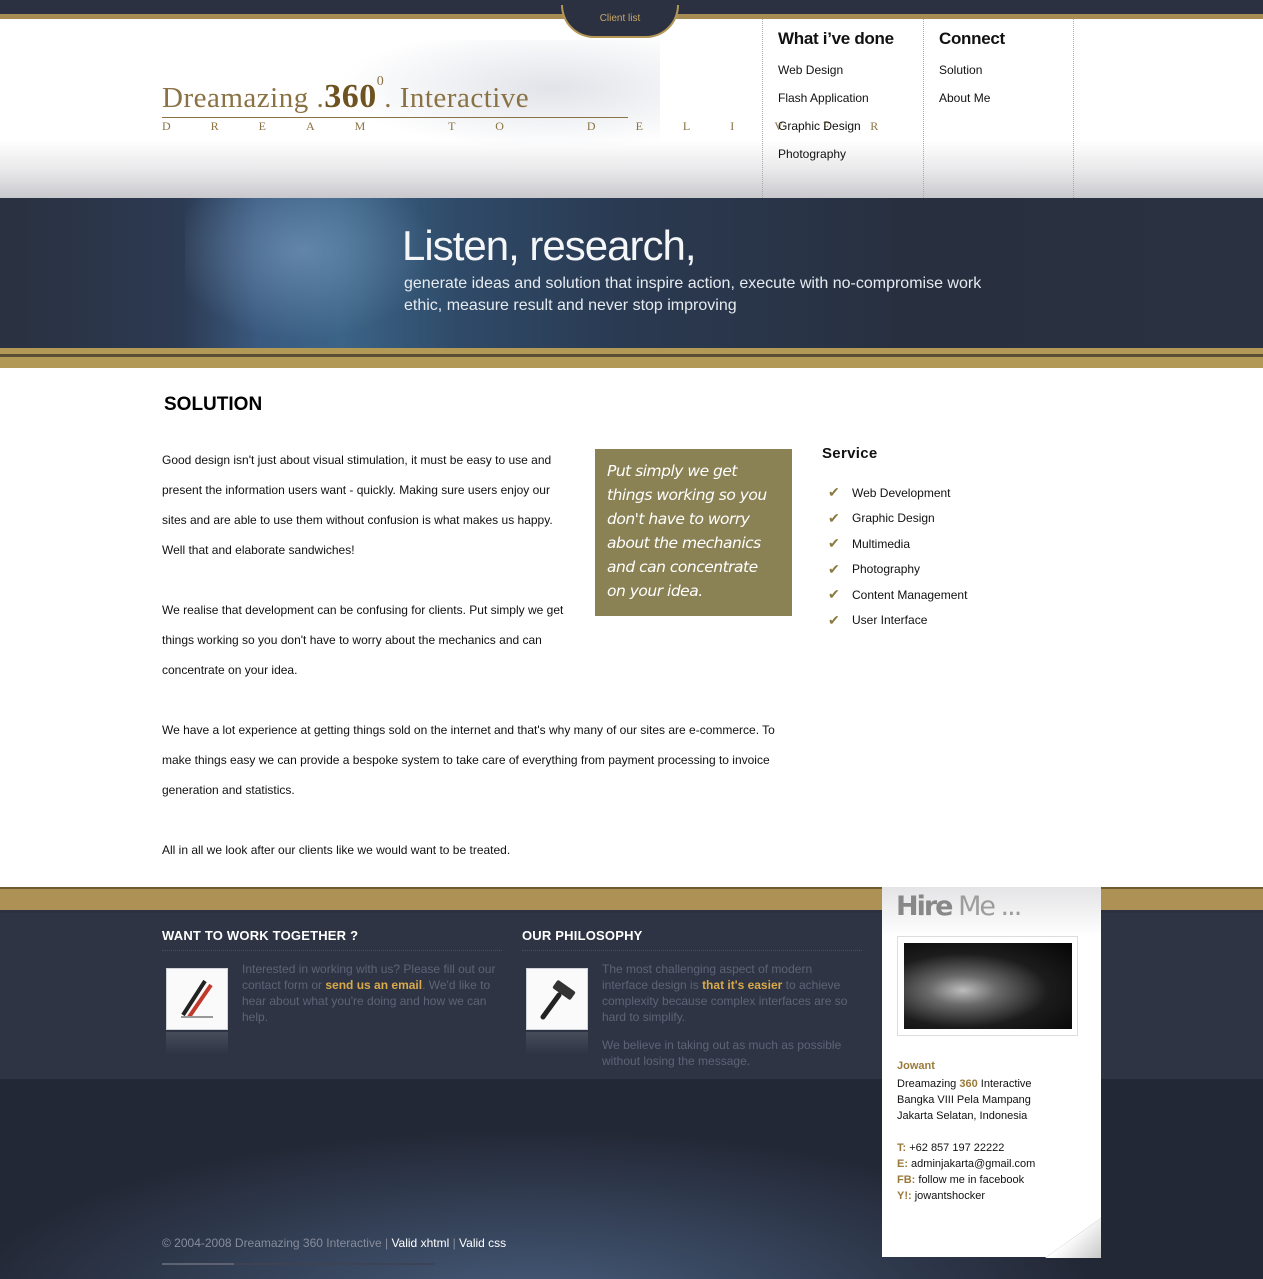 This screenshot has width=1263, height=1279. I want to click on service-item: ✔ Content Management, so click(897, 595).